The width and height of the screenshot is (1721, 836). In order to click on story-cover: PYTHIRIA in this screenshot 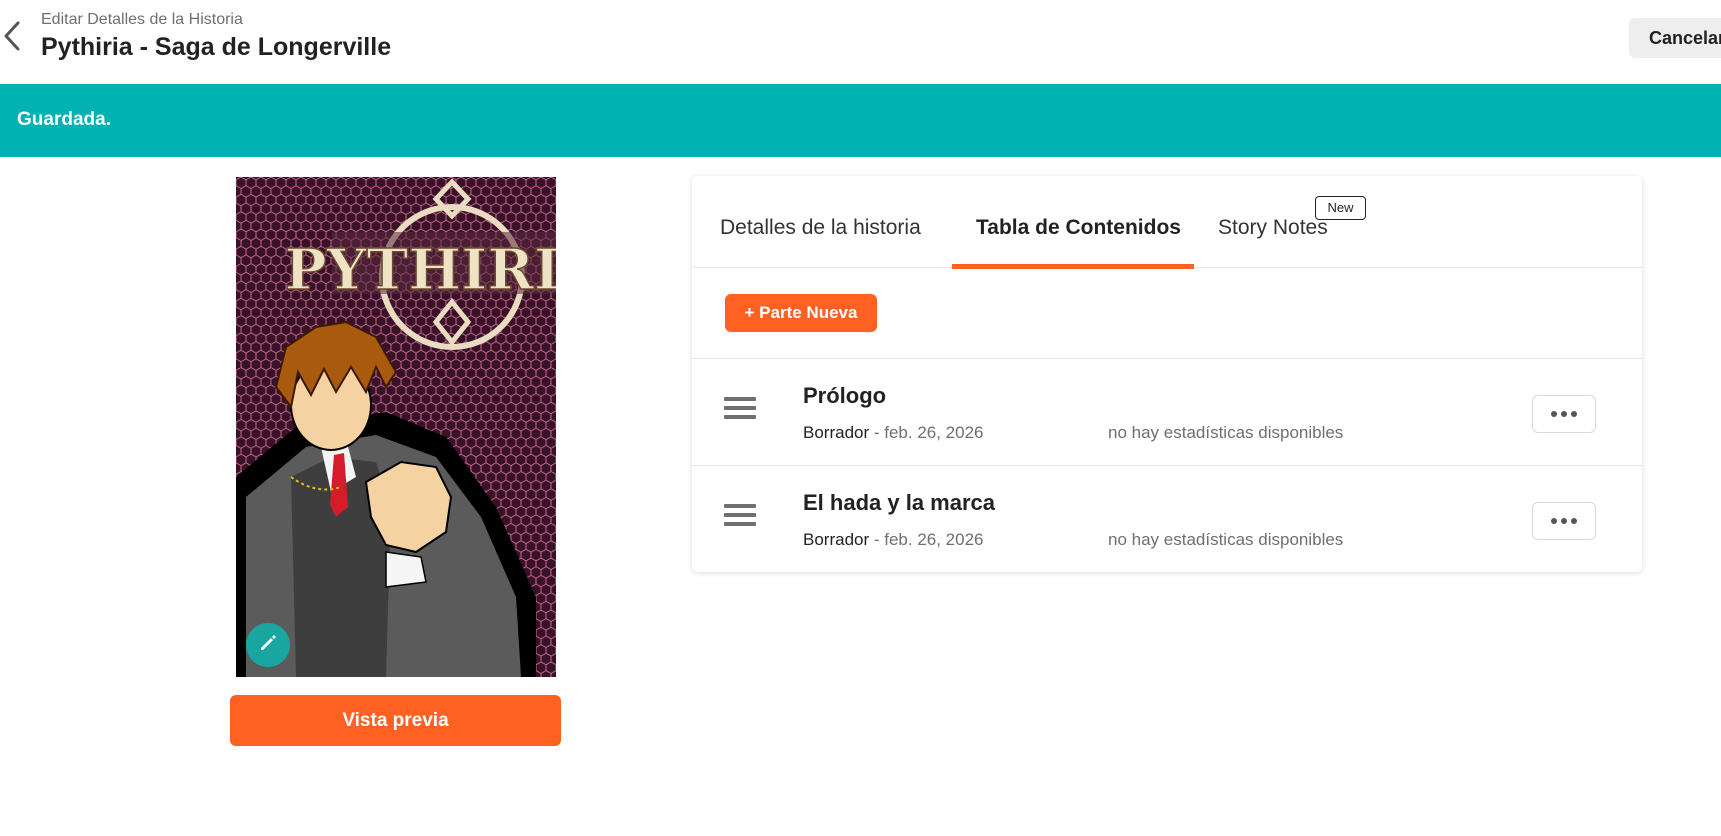, I will do `click(396, 427)`.